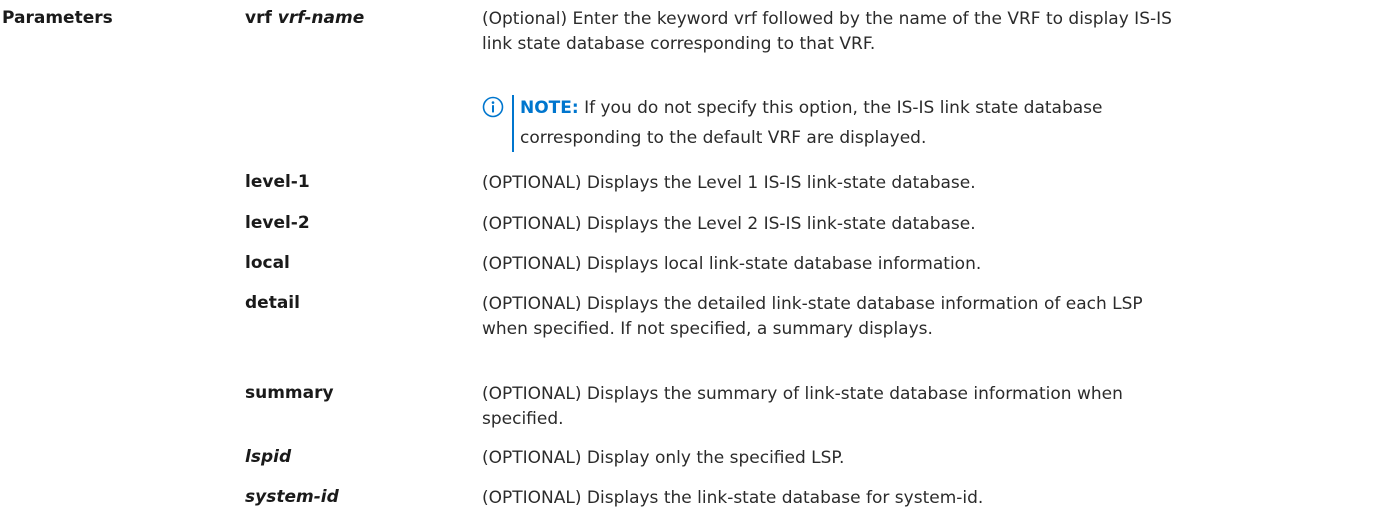 The width and height of the screenshot is (1378, 525). I want to click on param-keyword: vrf, so click(258, 18).